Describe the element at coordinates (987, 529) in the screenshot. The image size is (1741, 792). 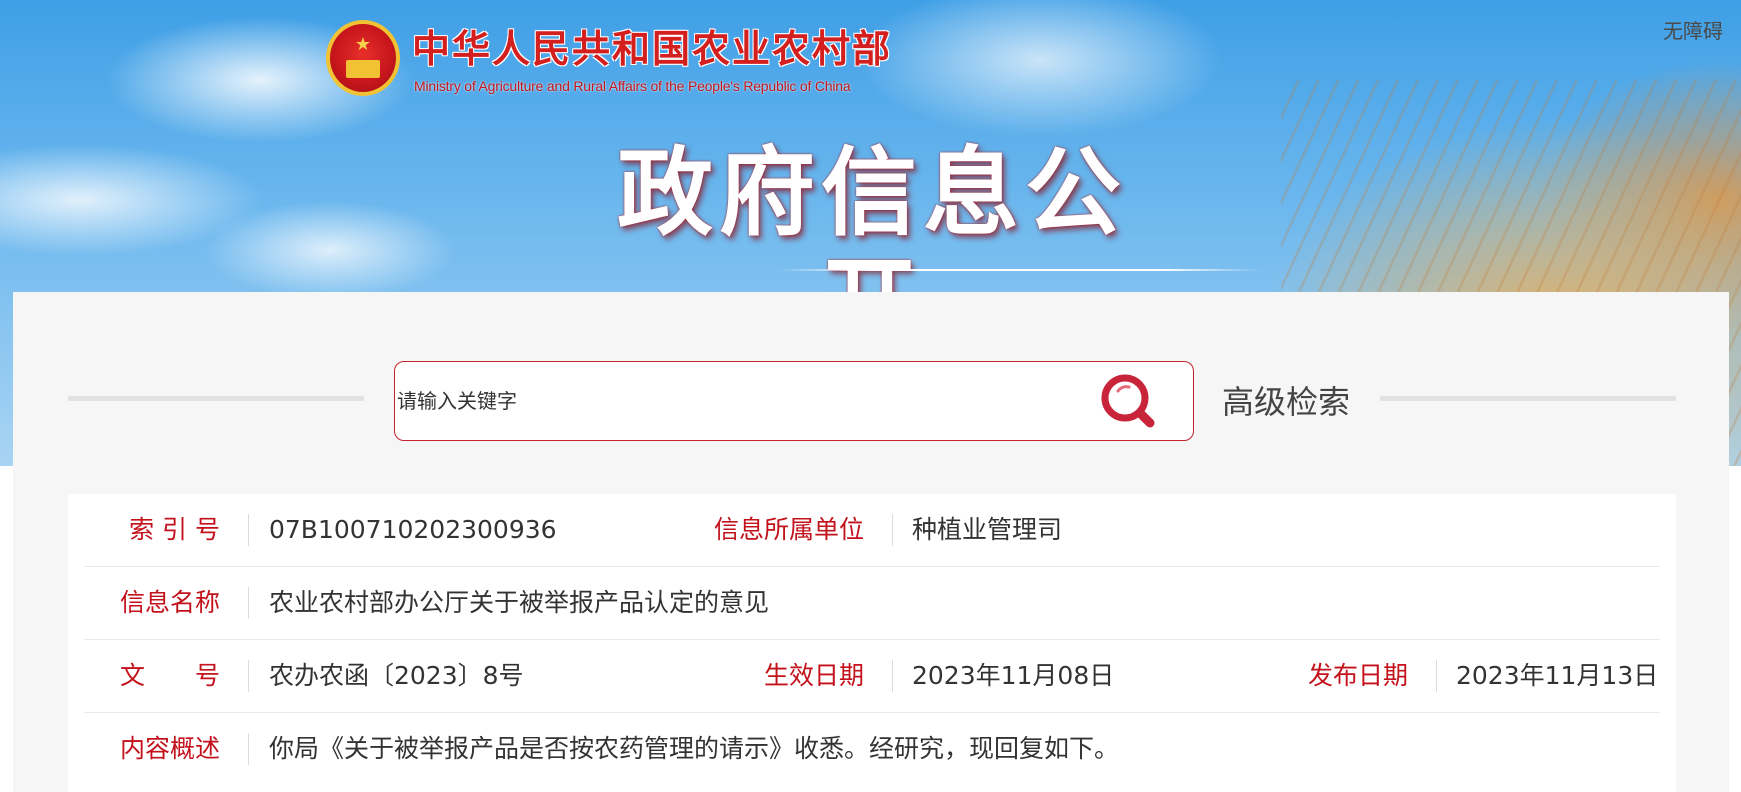
I see `unit-value: 种植业管理司` at that location.